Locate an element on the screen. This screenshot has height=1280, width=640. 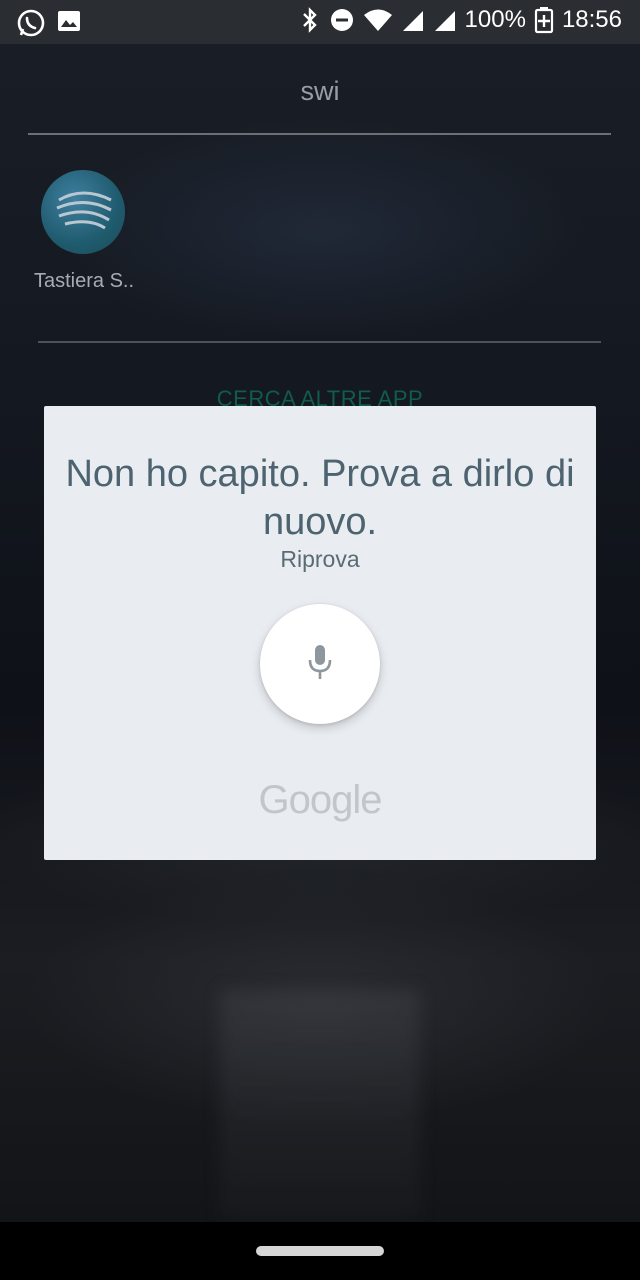
battery-percentage: 100% is located at coordinates (495, 19).